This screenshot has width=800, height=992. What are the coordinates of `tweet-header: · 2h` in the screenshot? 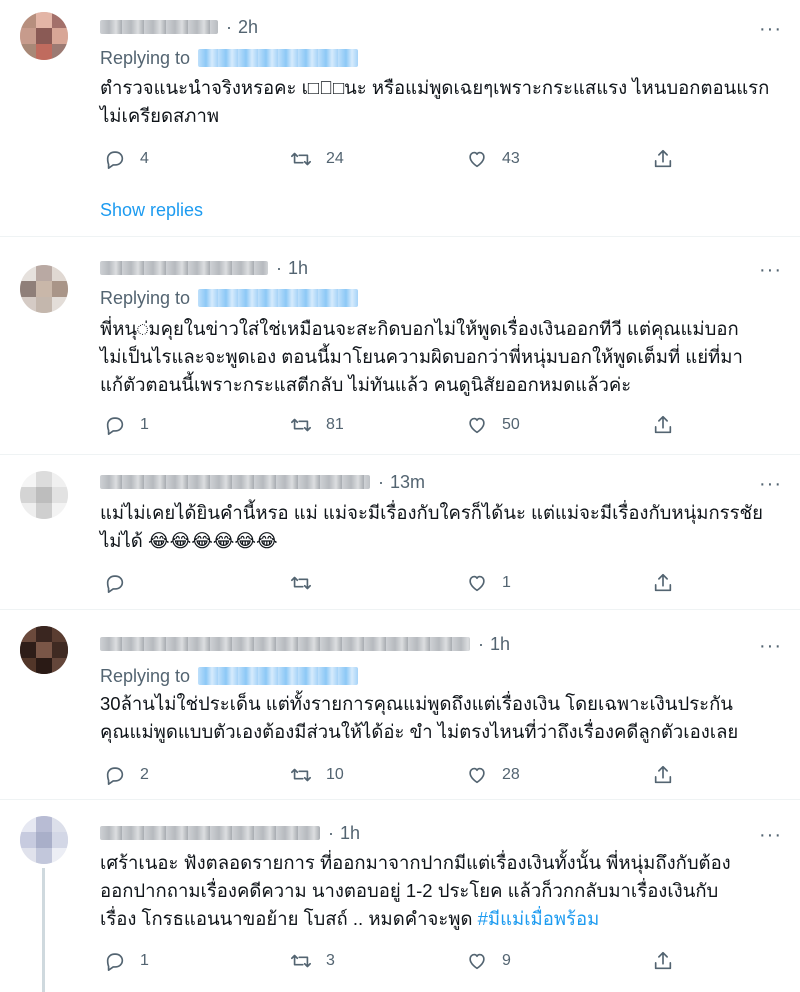 It's located at (179, 27).